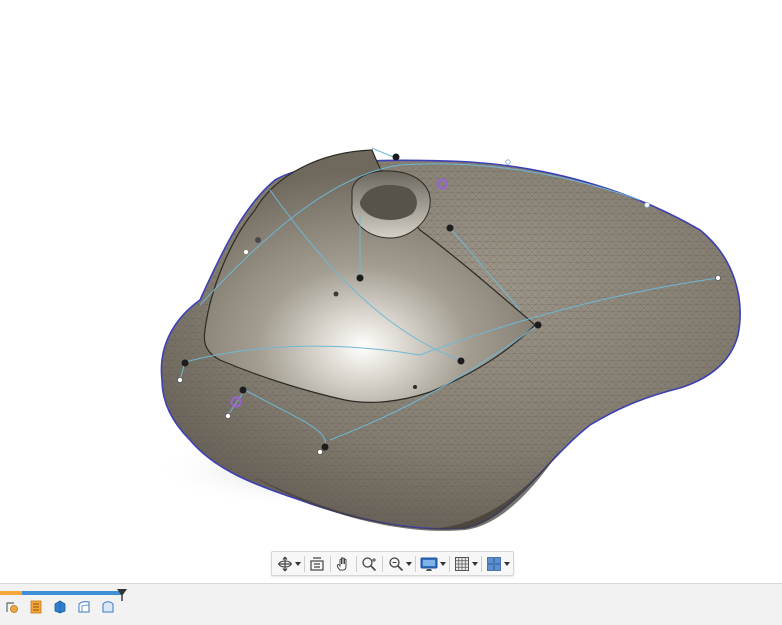 This screenshot has height=625, width=782. I want to click on grid-settings-dropdown, so click(474, 564).